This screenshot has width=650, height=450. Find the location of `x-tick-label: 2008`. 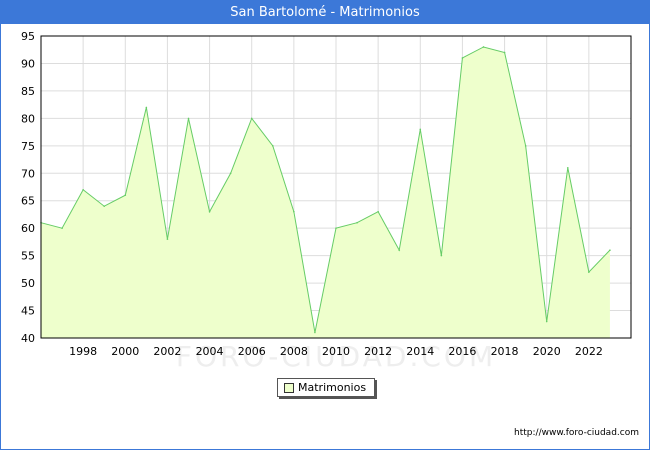

x-tick-label: 2008 is located at coordinates (294, 351).